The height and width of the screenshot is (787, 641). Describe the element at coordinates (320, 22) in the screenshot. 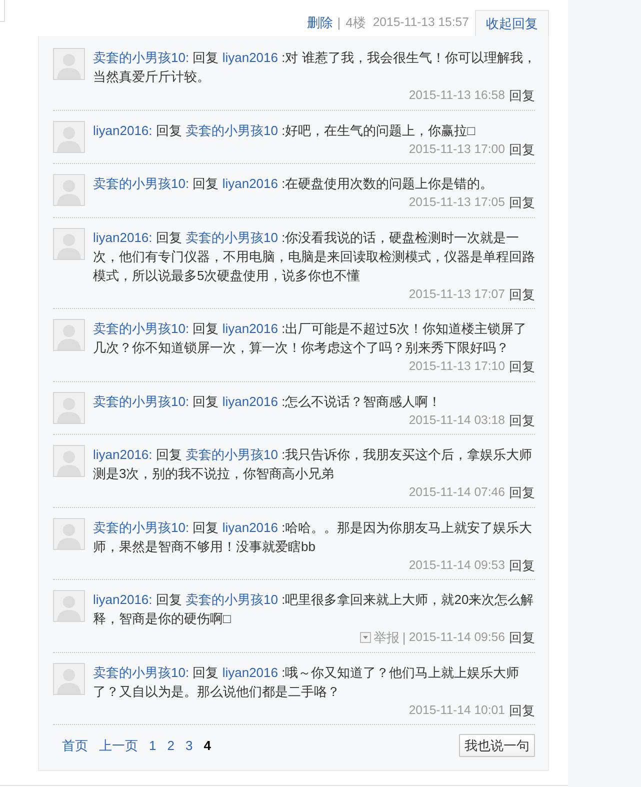

I see `delete-link: 删除` at that location.